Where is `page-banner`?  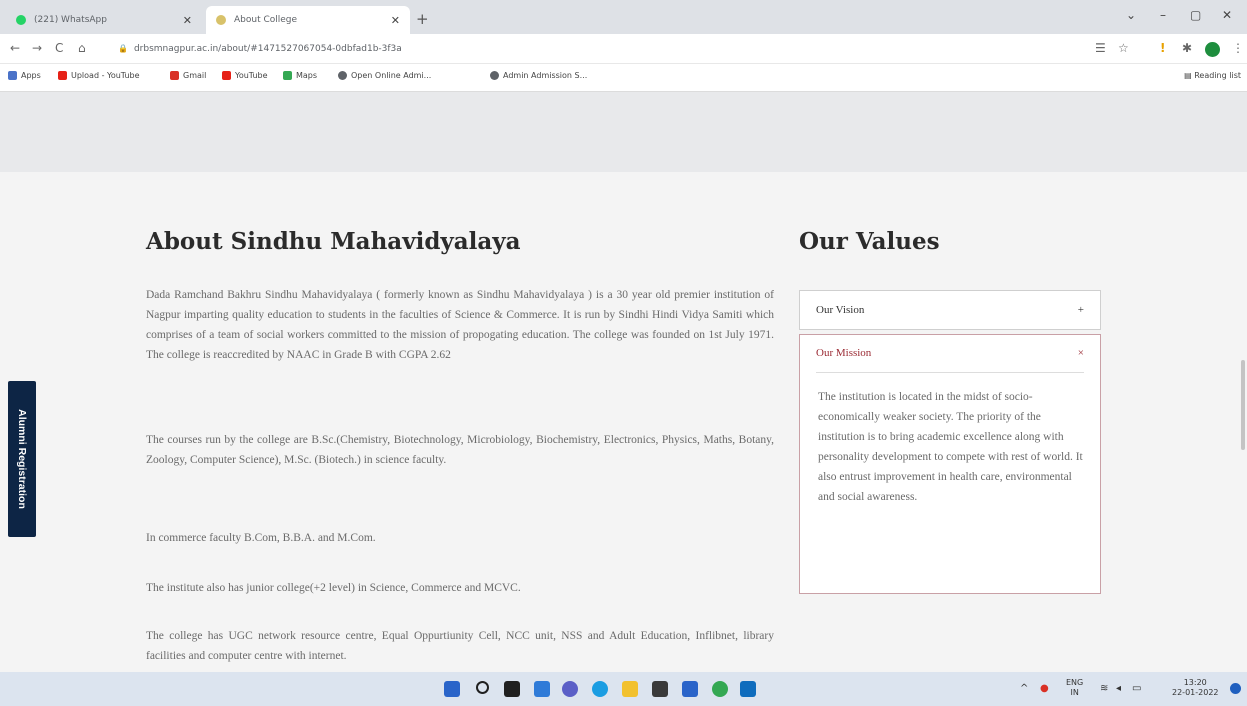 page-banner is located at coordinates (623, 132).